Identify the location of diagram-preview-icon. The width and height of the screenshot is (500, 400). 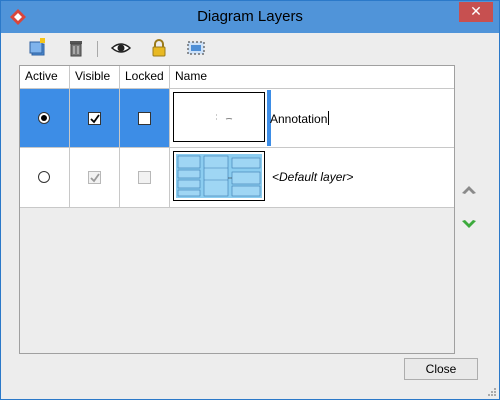
(219, 176).